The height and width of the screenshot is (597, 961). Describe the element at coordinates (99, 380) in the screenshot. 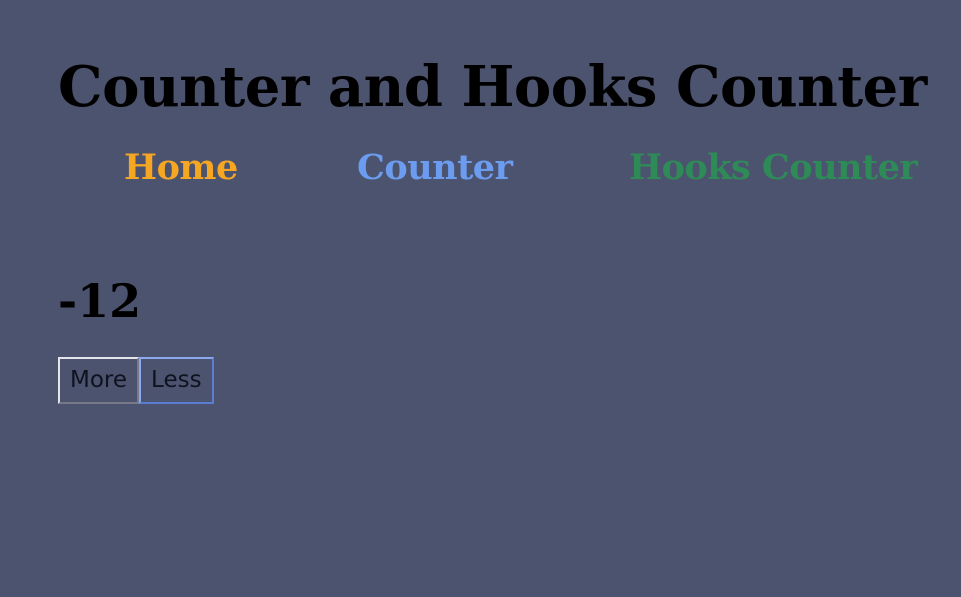

I see `more-button: More` at that location.